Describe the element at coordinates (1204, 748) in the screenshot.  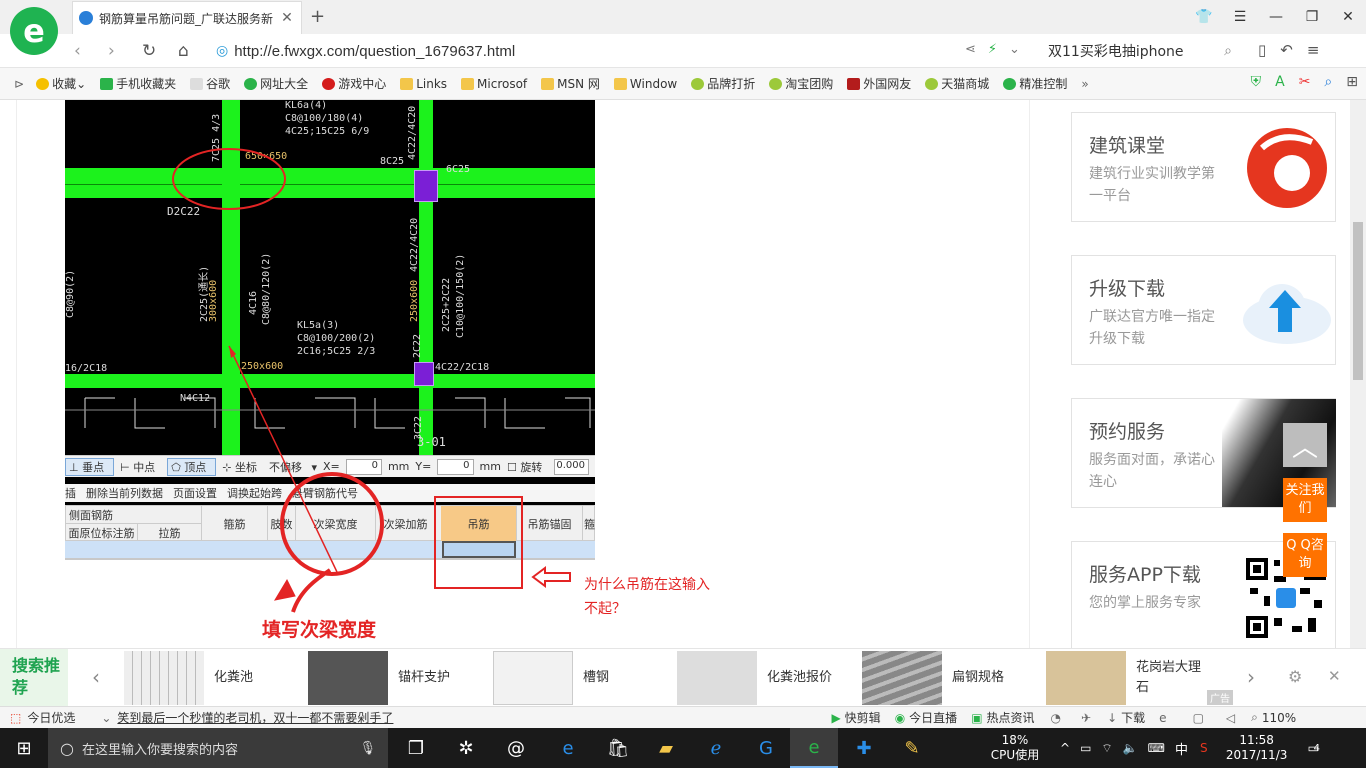
I see `sogou-icon: S` at that location.